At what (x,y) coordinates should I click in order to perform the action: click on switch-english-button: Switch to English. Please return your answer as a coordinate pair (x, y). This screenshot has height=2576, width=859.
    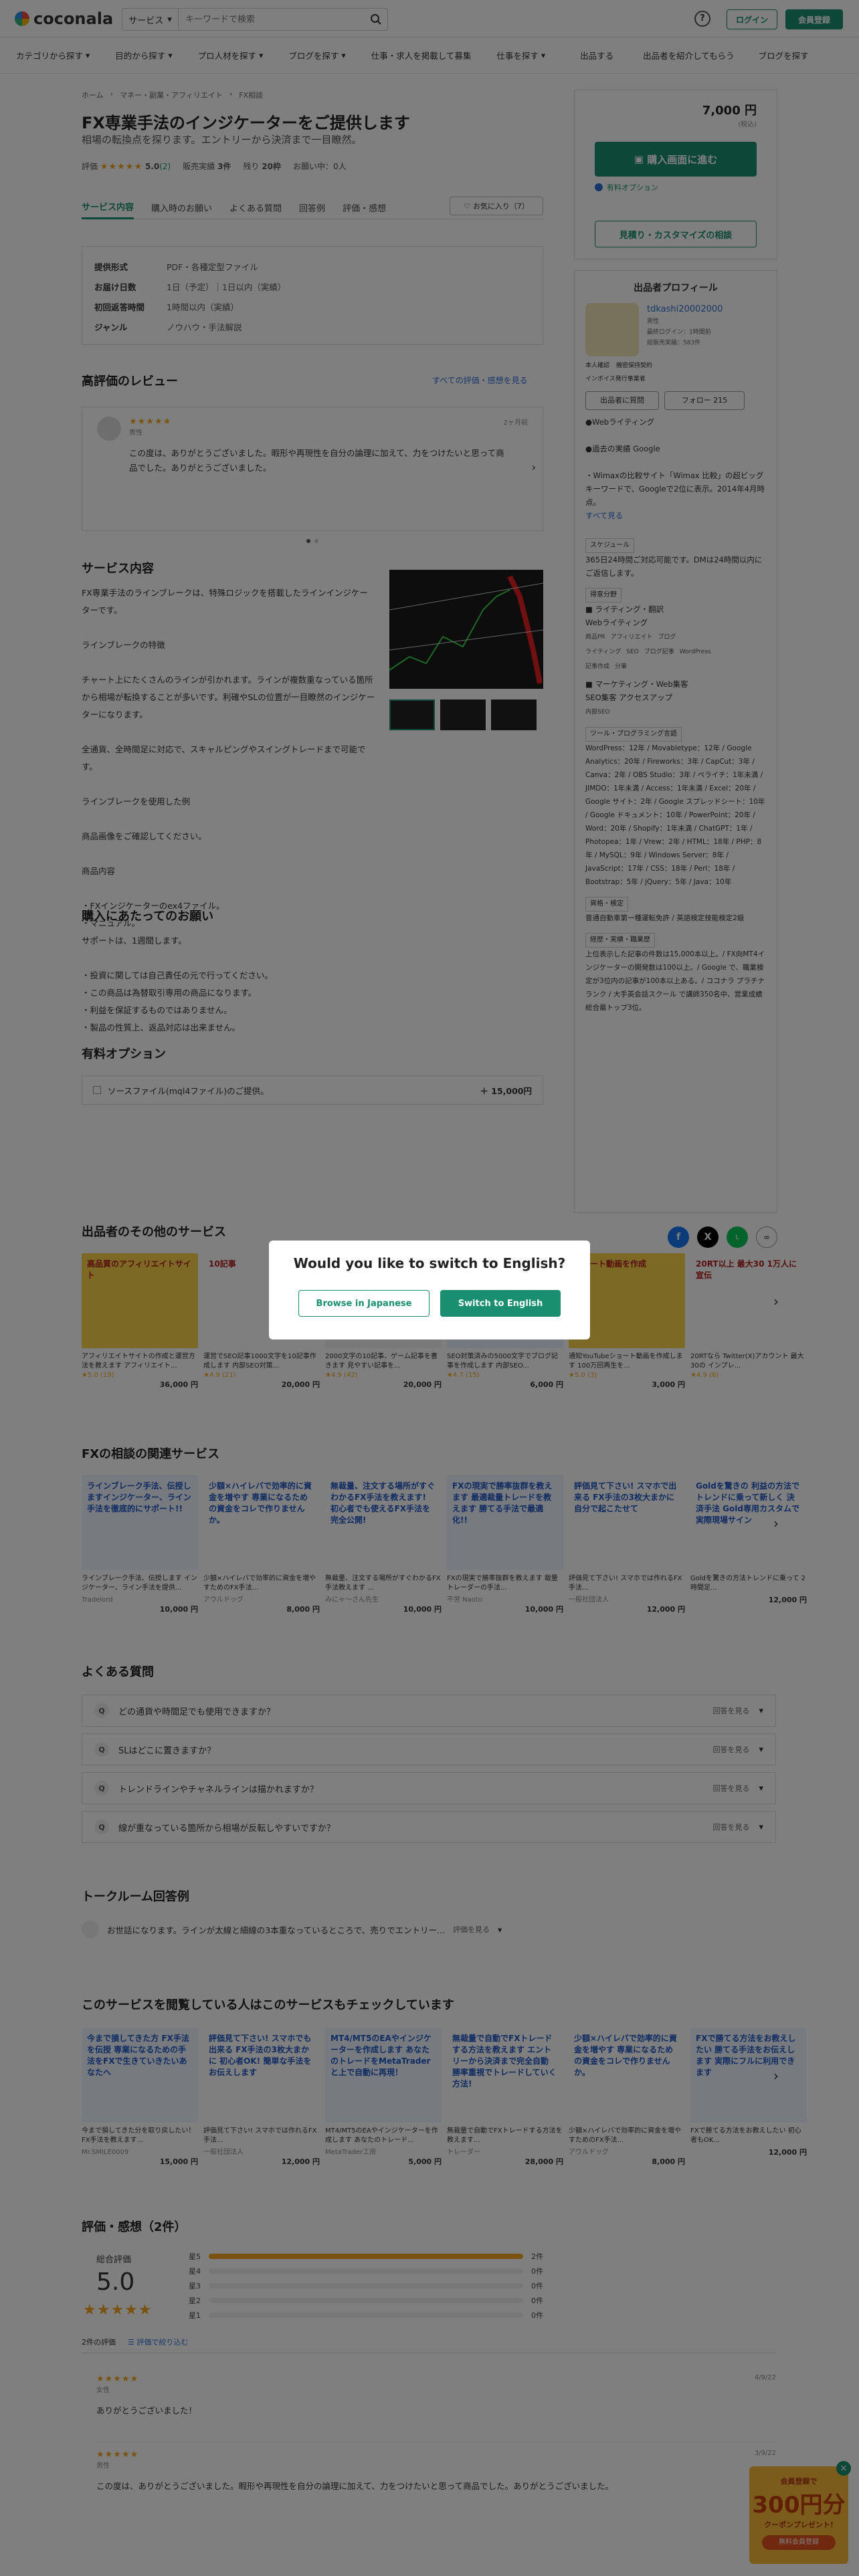
    Looking at the image, I should click on (500, 1303).